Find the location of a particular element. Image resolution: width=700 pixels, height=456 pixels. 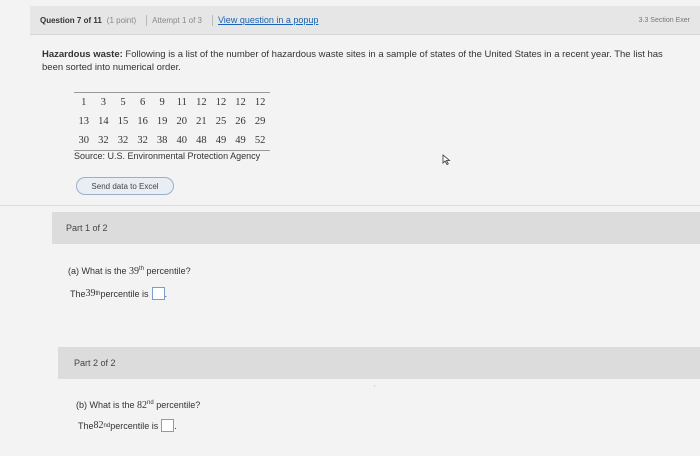

table-cell: 1 is located at coordinates (84, 102).